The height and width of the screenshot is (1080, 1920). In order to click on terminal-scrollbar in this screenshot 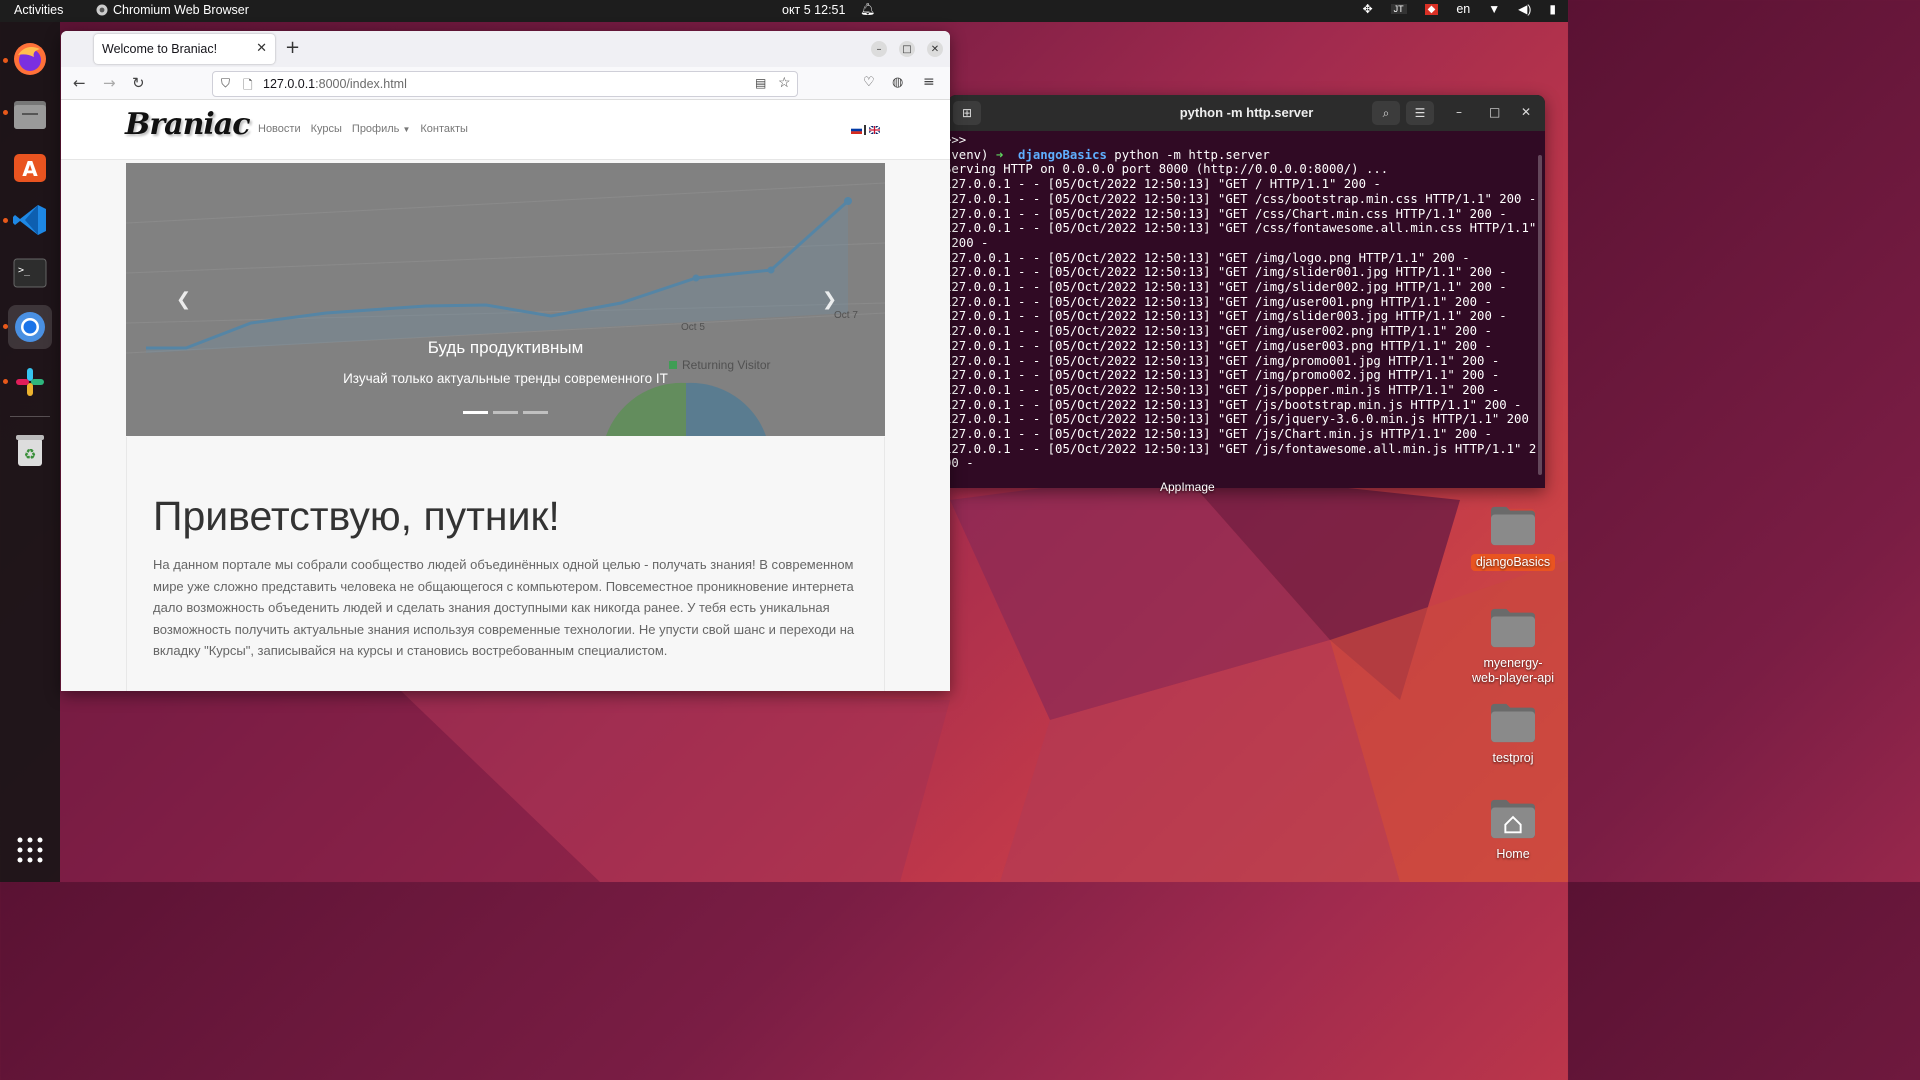, I will do `click(1540, 315)`.